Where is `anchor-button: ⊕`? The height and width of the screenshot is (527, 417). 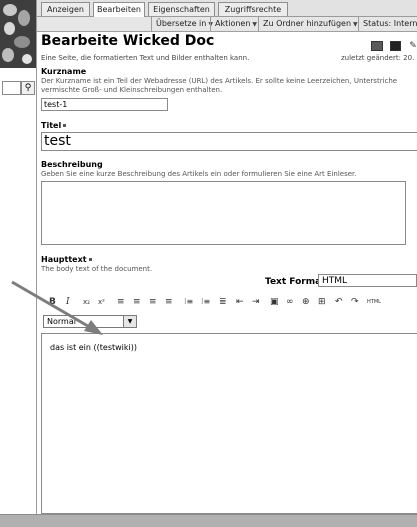
anchor-button: ⊕ is located at coordinates (306, 302).